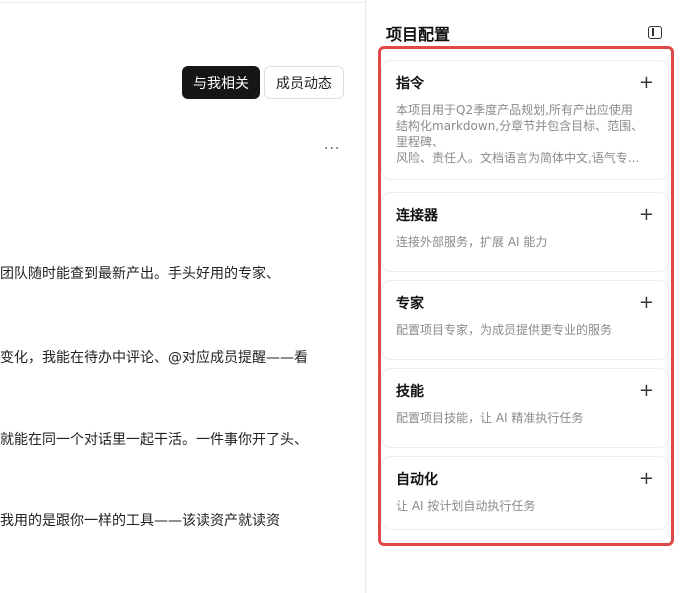  I want to click on card-title: 专家, so click(410, 304).